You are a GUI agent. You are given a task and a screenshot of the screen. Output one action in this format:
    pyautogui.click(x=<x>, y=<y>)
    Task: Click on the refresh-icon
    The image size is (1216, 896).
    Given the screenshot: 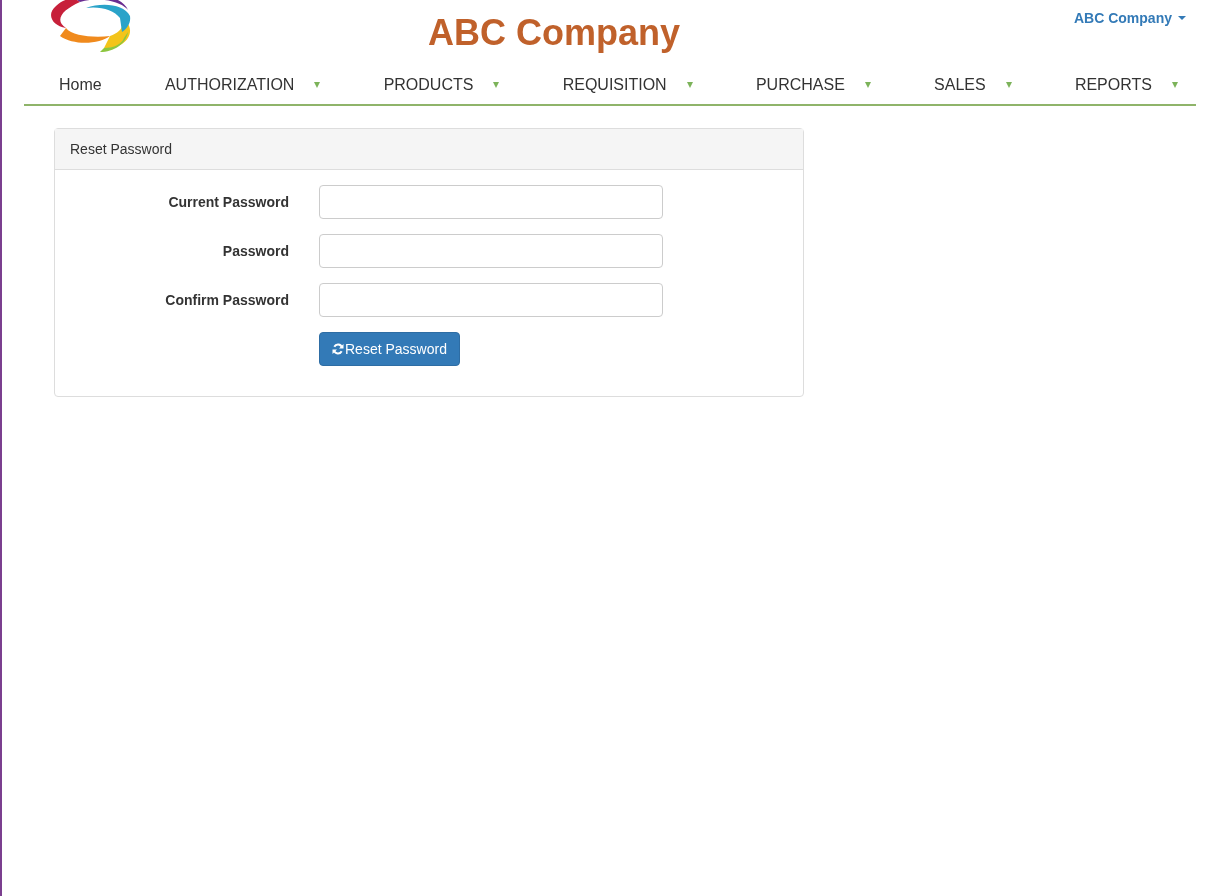 What is the action you would take?
    pyautogui.click(x=338, y=349)
    